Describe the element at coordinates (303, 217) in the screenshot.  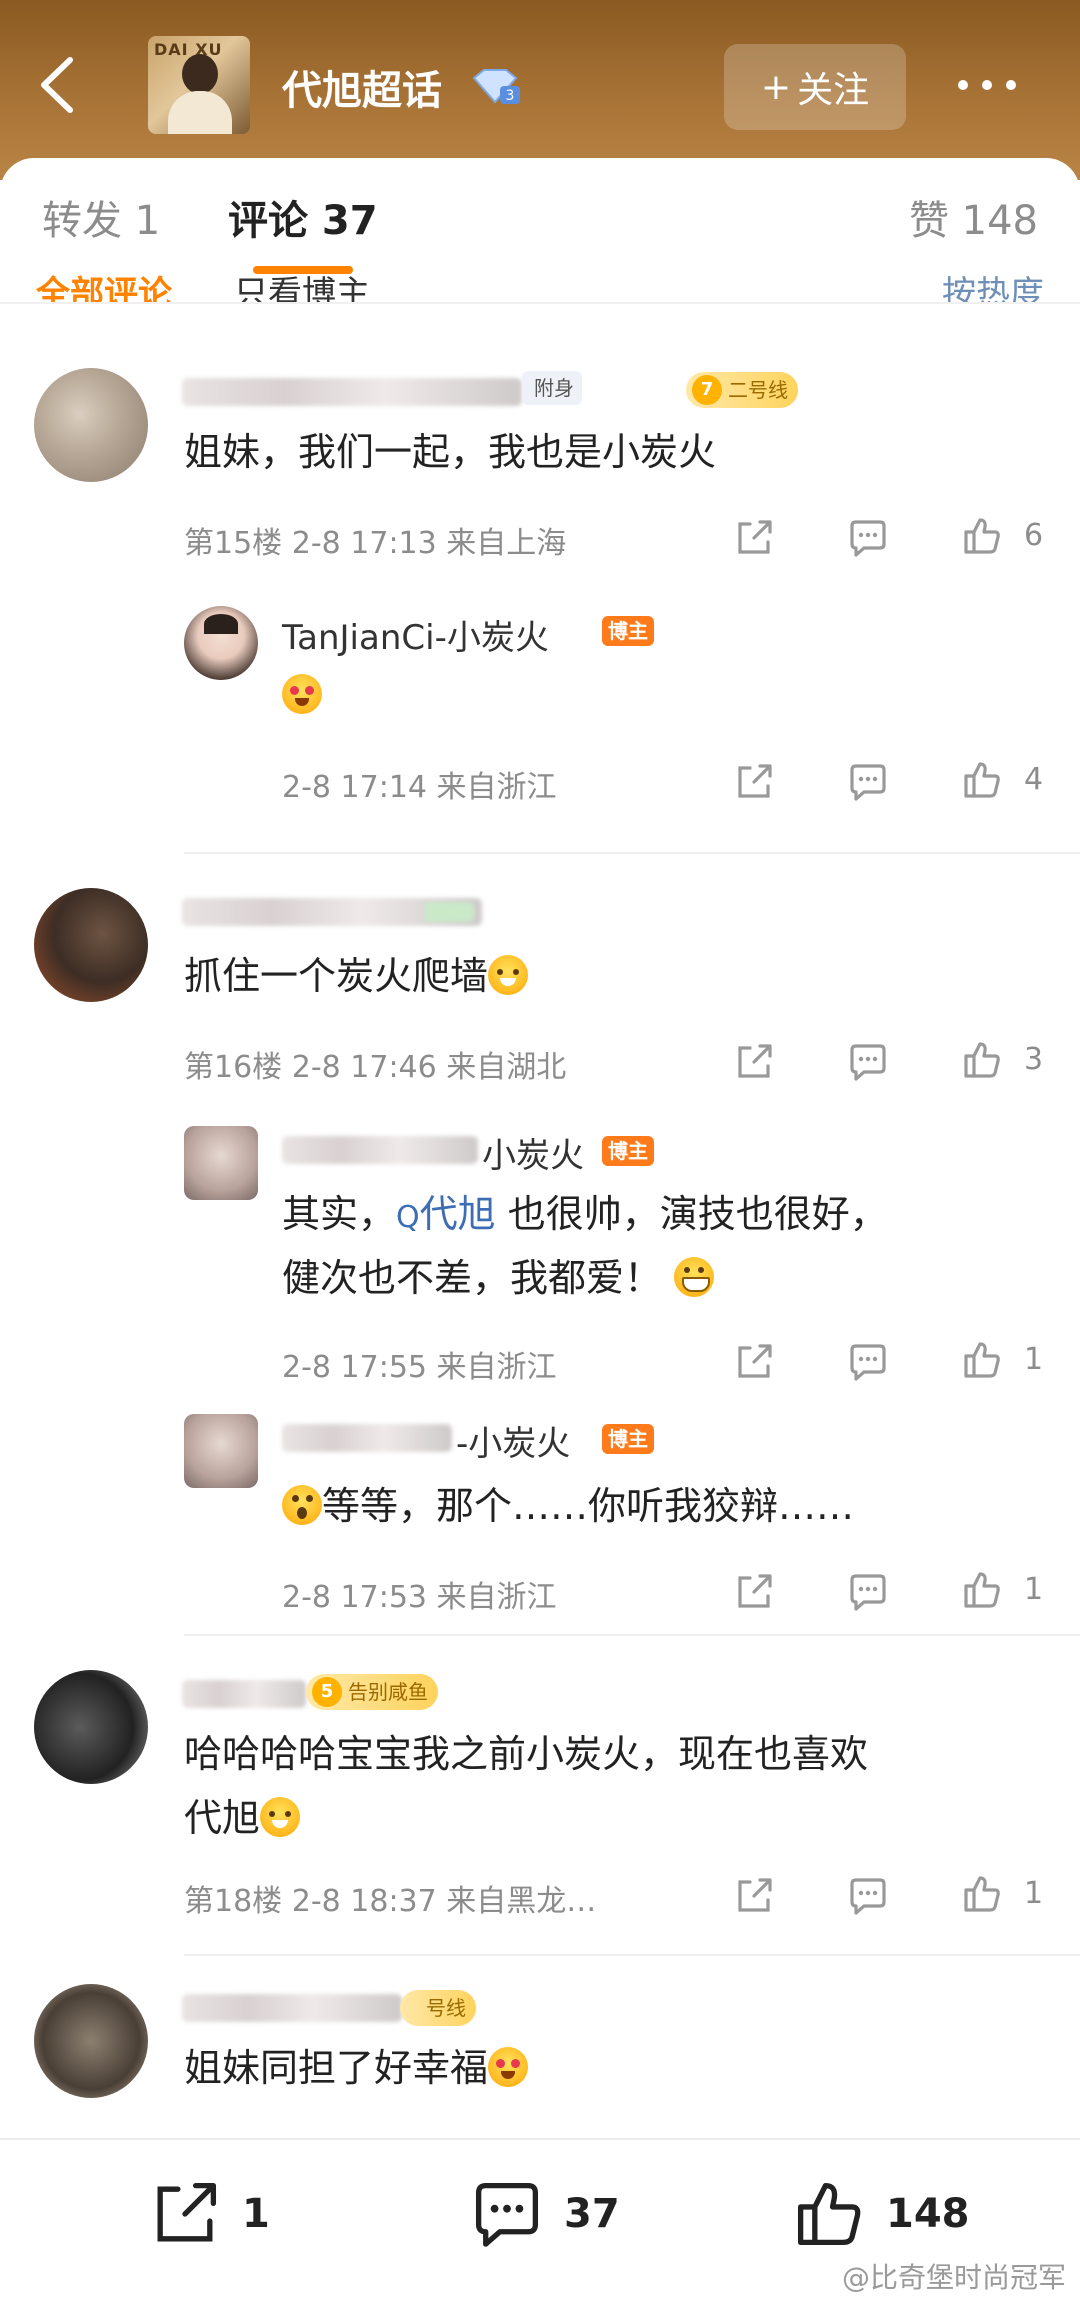
I see `tab-comments: 评论 37` at that location.